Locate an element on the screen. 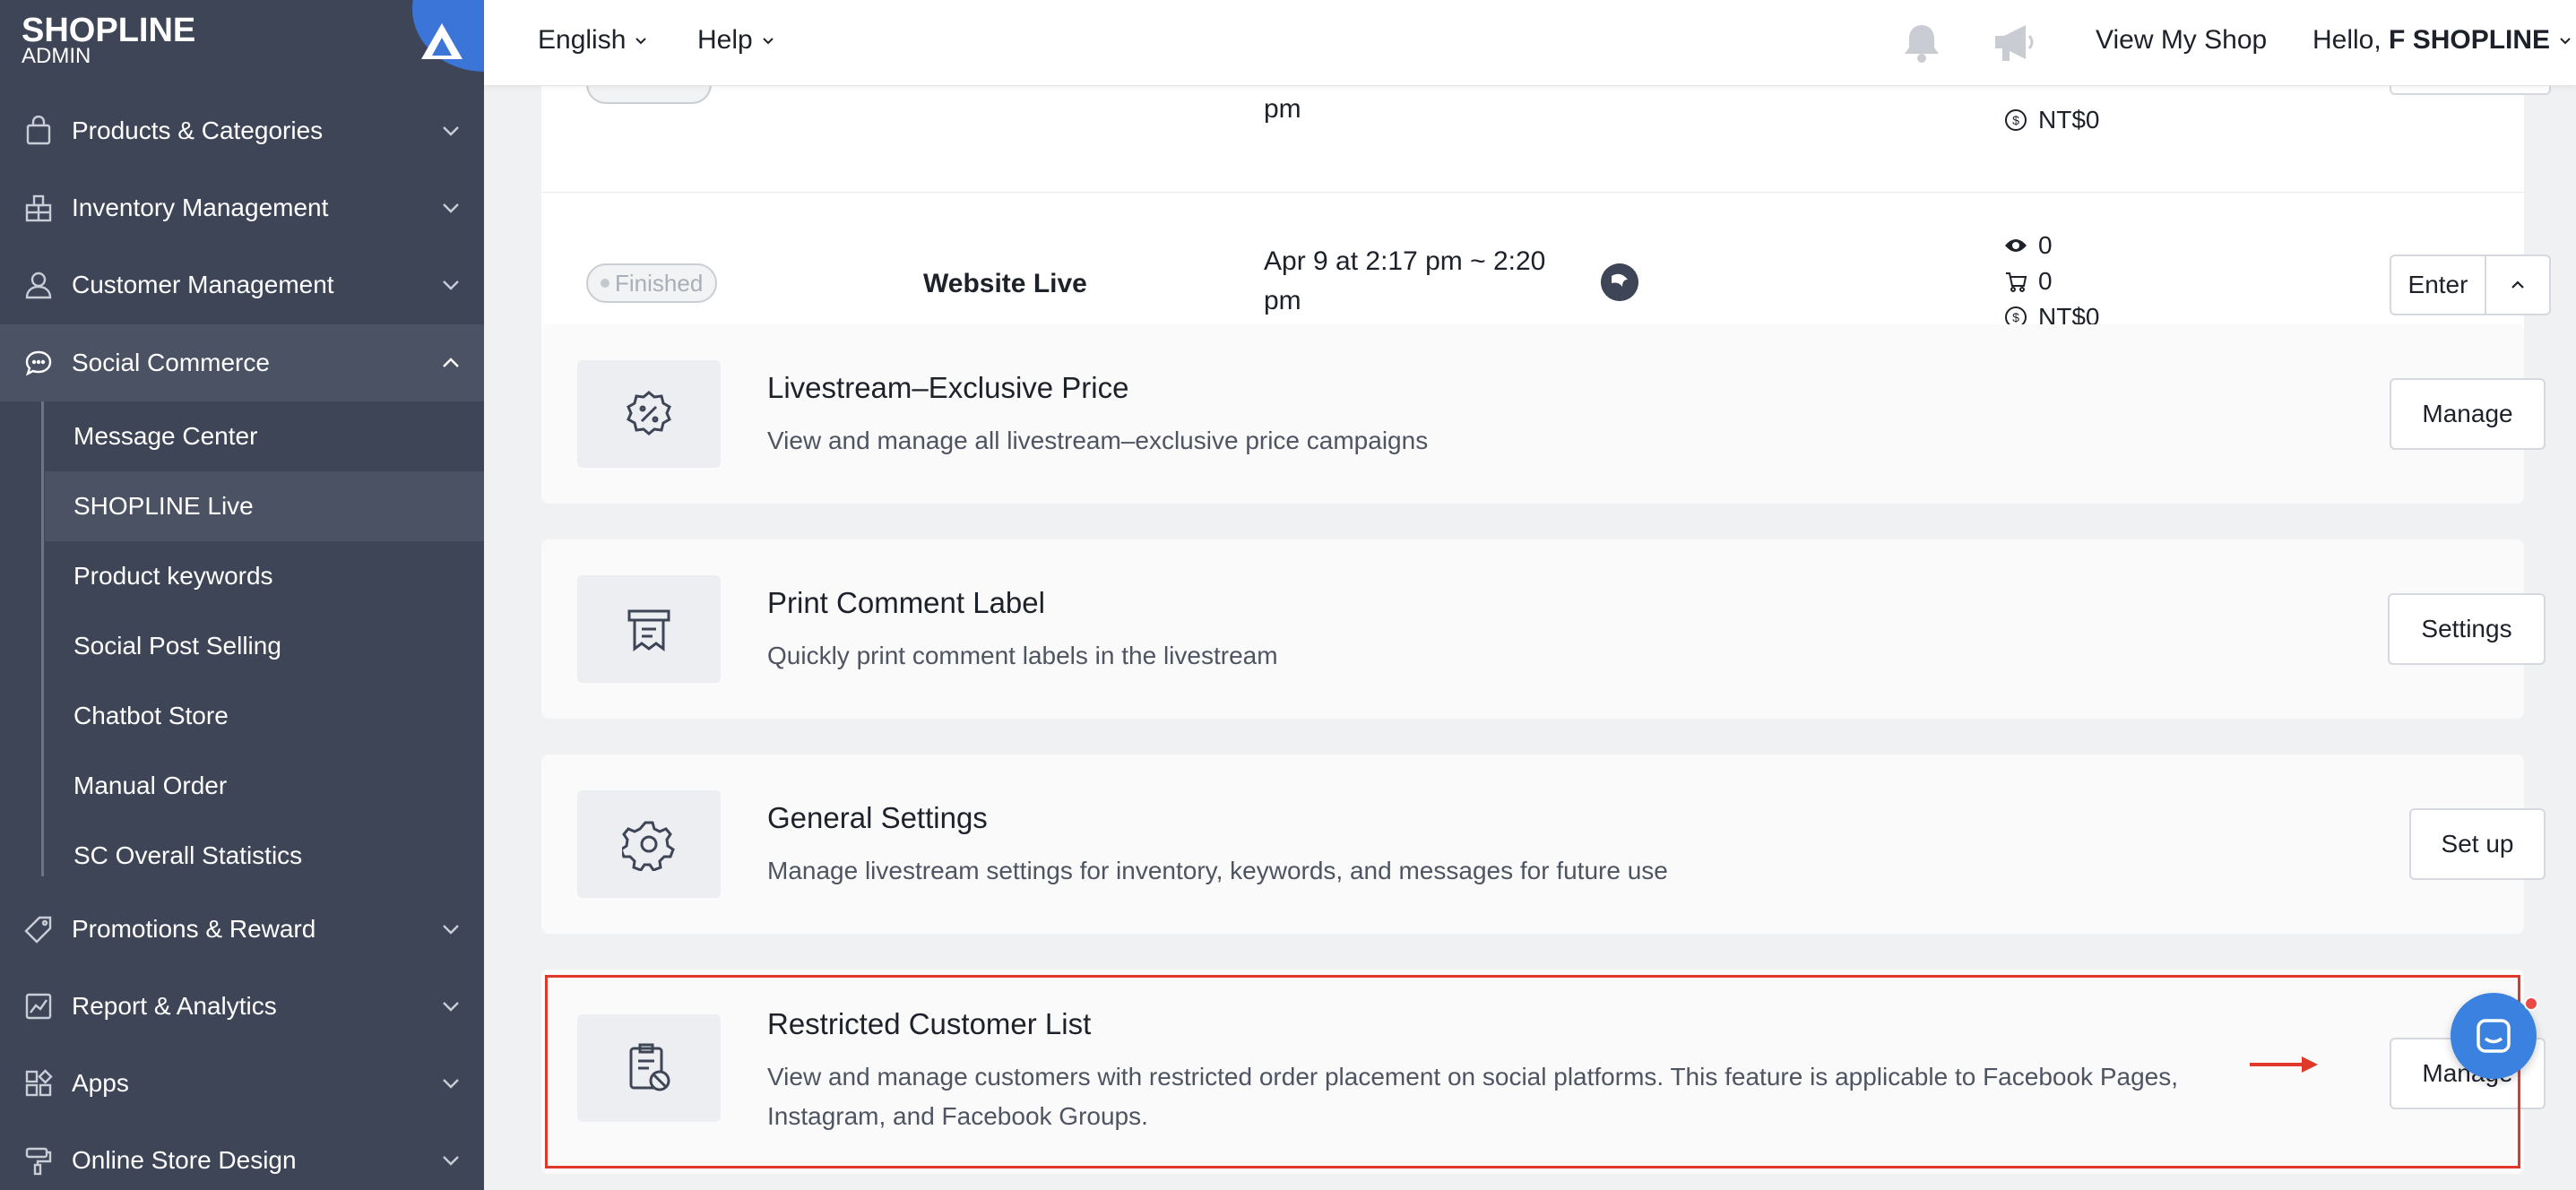 The height and width of the screenshot is (1190, 2576). paint-roller-icon is located at coordinates (38, 1161).